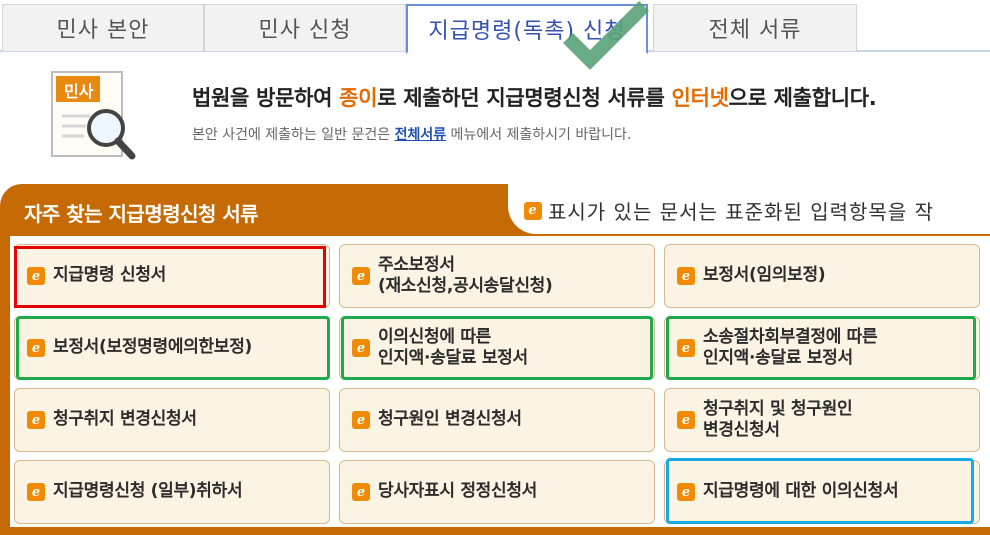 This screenshot has width=990, height=535. What do you see at coordinates (741, 212) in the screenshot?
I see `legend-text: 표시가 있는 문서는 표준화된 입력항목을 작` at bounding box center [741, 212].